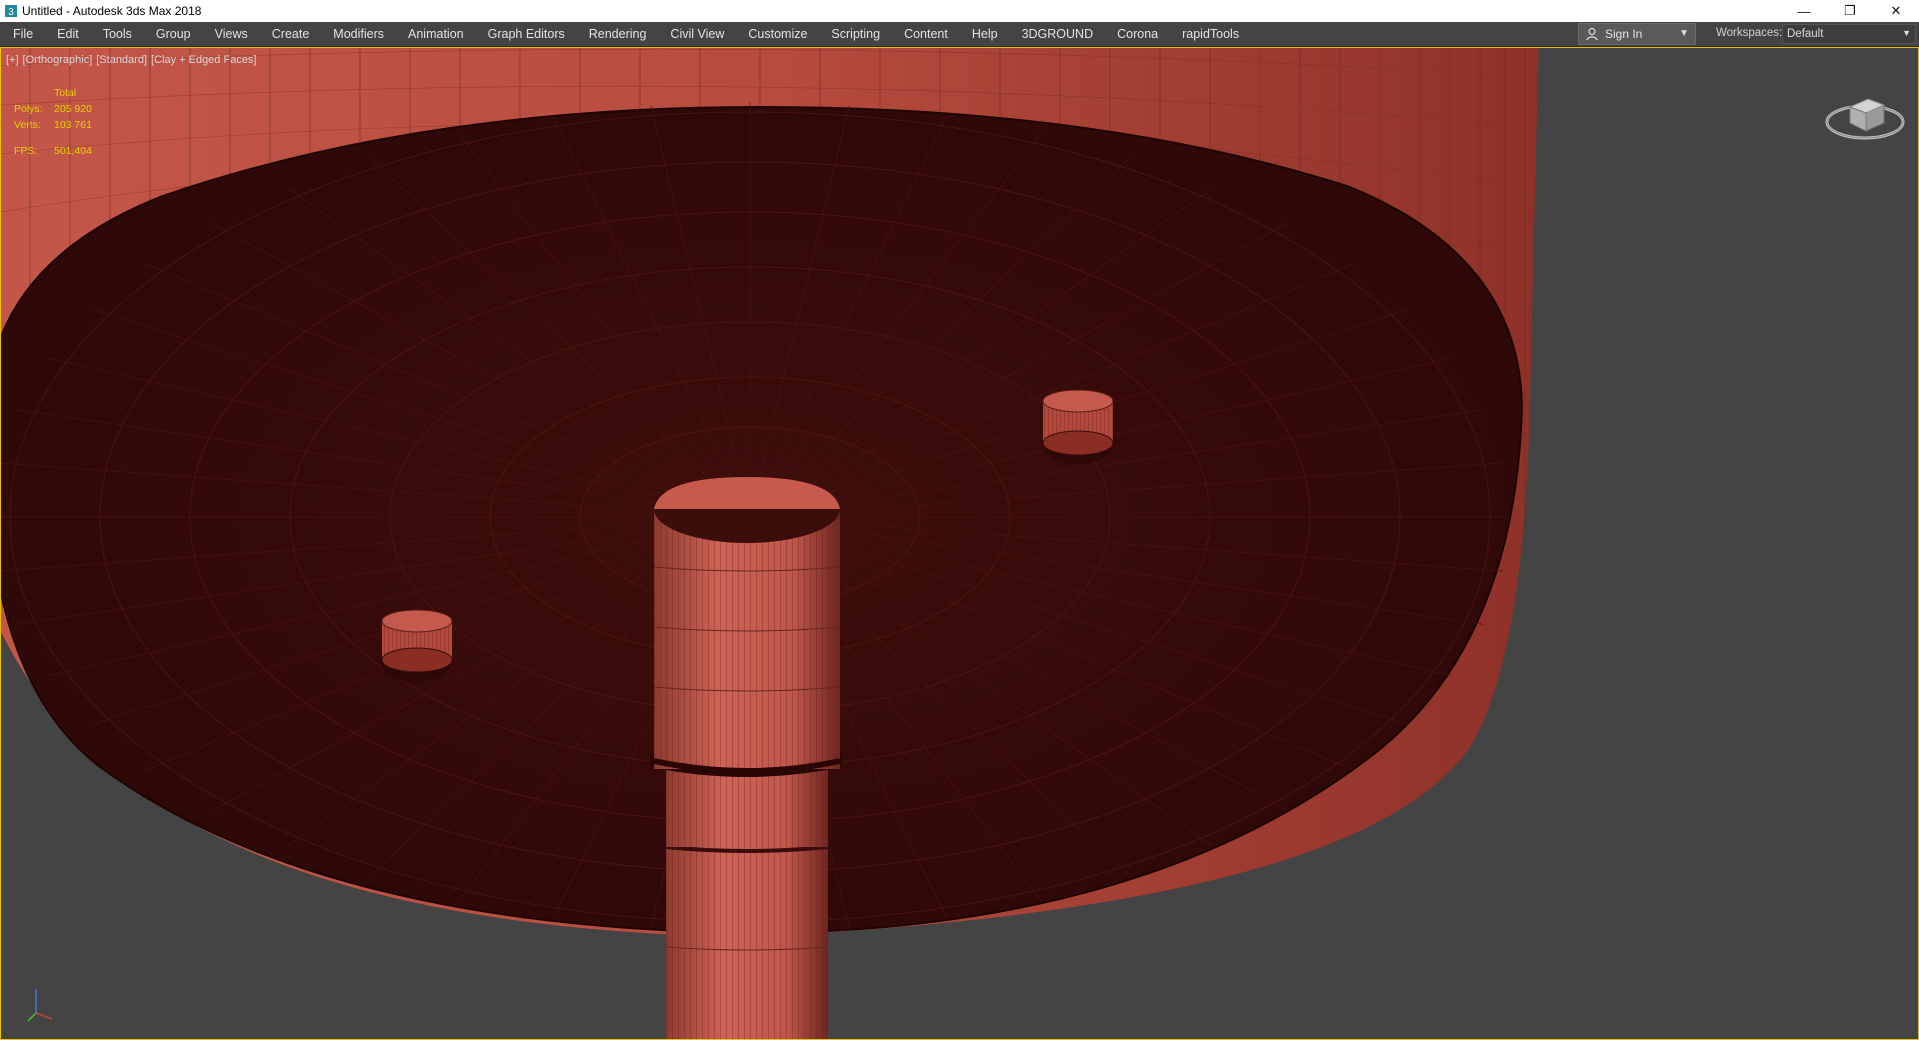 The image size is (1919, 1040). I want to click on window-title: Untitled - Autodesk 3ds Max 2018, so click(112, 11).